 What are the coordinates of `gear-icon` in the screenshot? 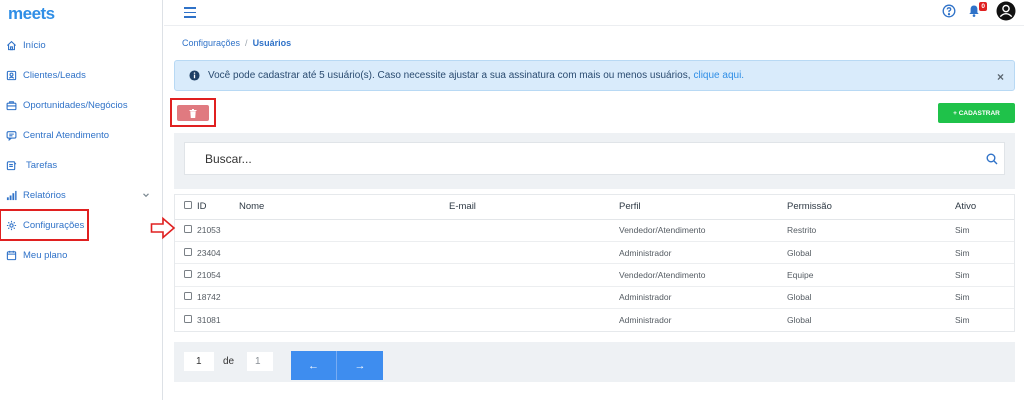 It's located at (11, 225).